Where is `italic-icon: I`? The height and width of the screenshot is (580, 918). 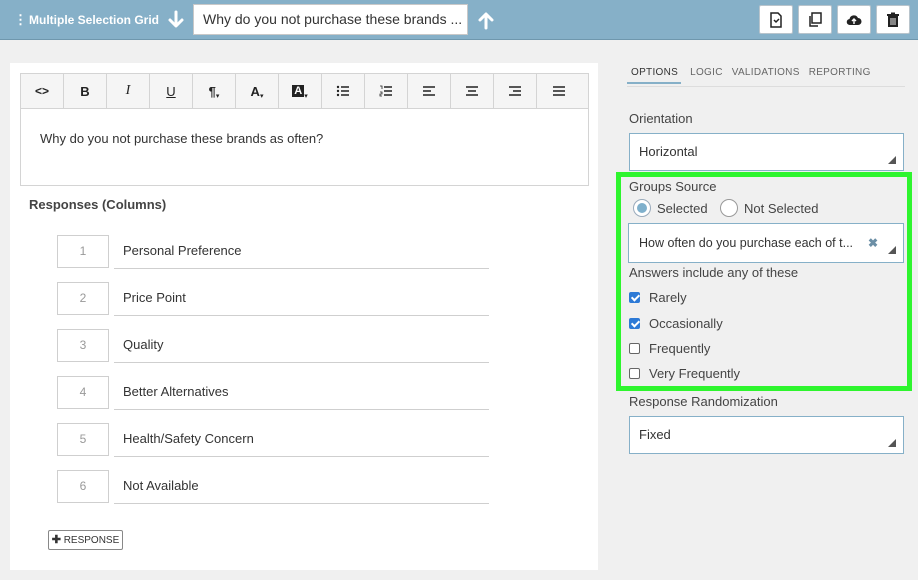 italic-icon: I is located at coordinates (128, 90).